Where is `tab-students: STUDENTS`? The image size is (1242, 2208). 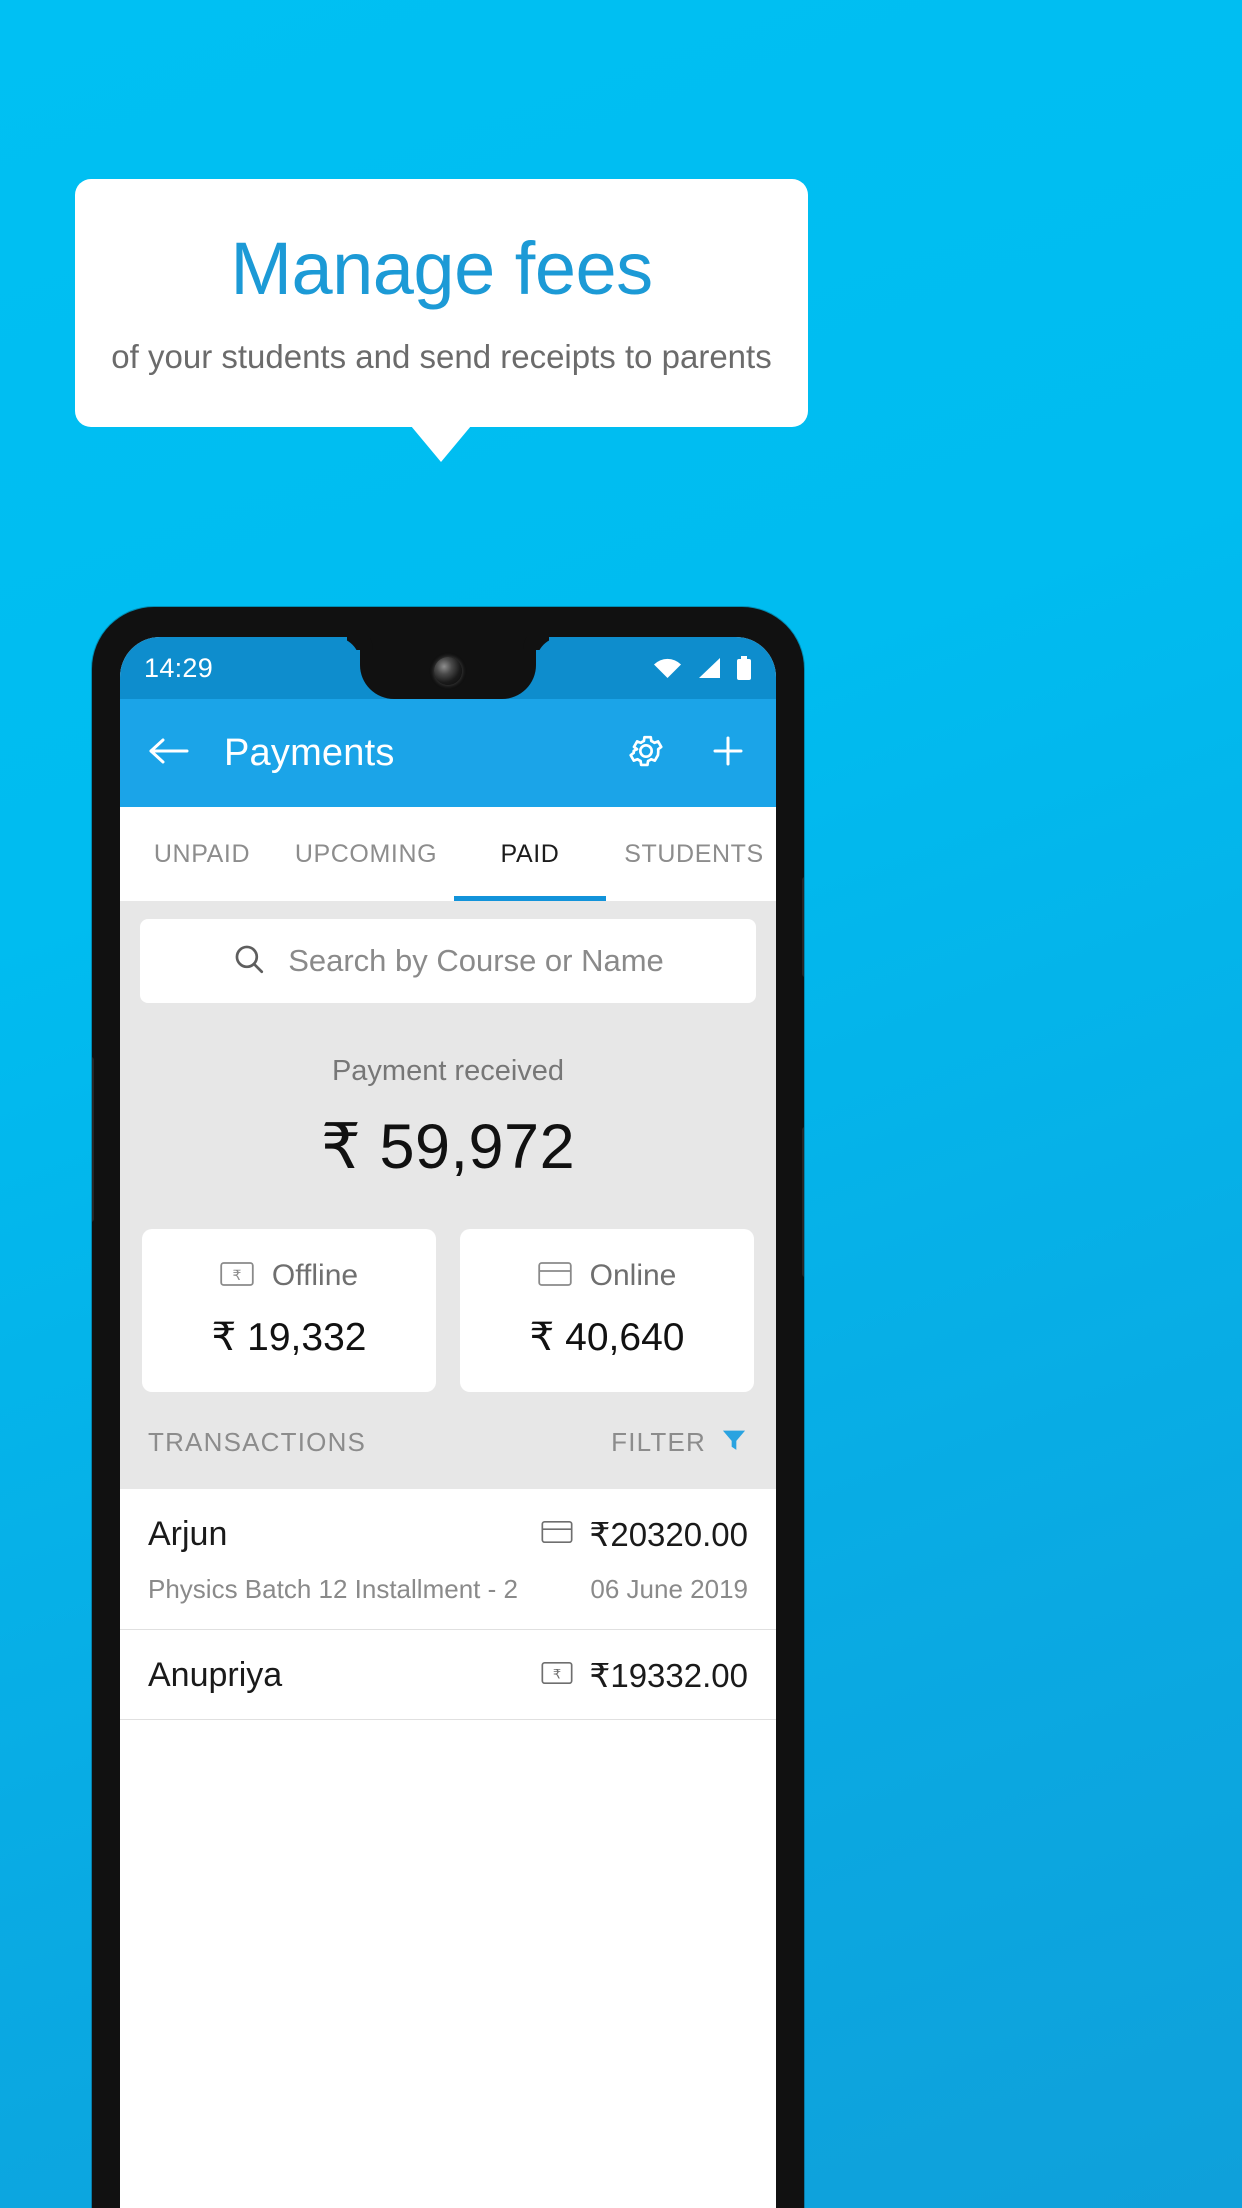
tab-students: STUDENTS is located at coordinates (694, 854).